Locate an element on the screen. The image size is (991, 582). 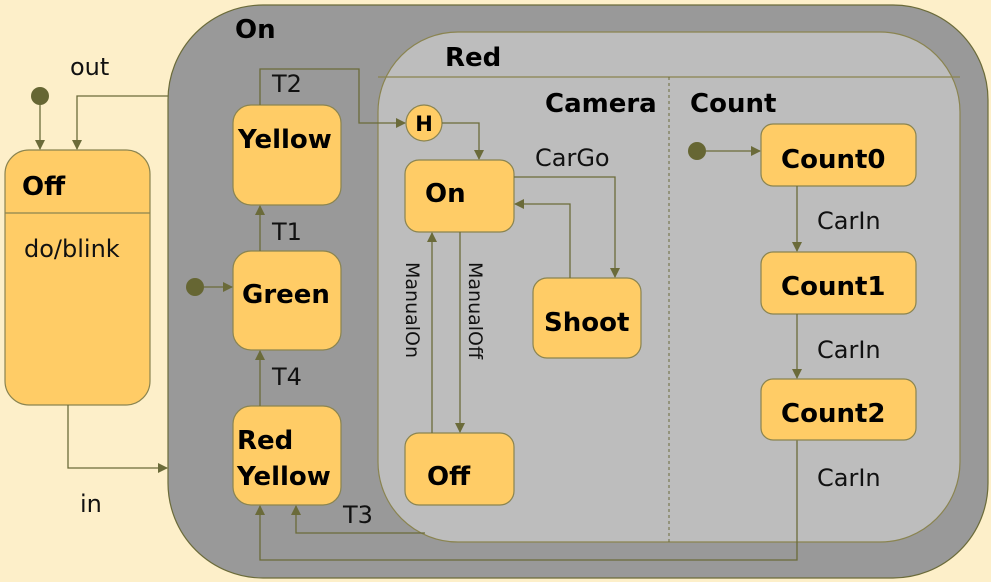
state-count1: Count1 is located at coordinates (838, 283).